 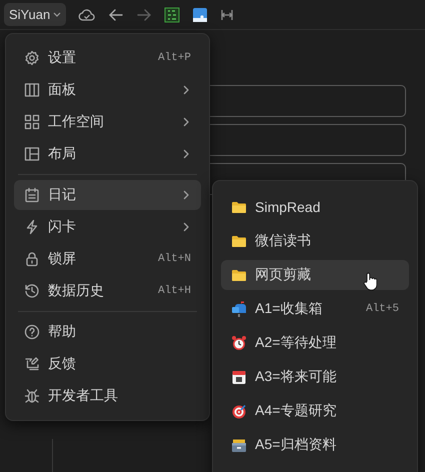 I want to click on menu-item: A4=专题研究, so click(x=315, y=411).